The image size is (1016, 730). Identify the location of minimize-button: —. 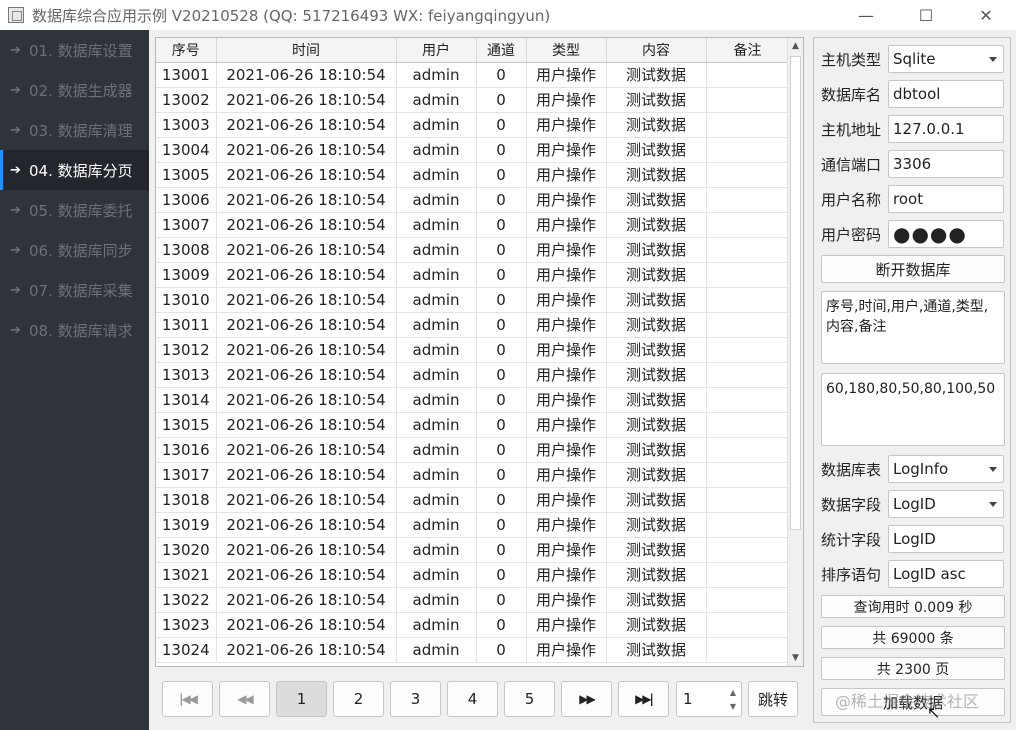
(866, 15).